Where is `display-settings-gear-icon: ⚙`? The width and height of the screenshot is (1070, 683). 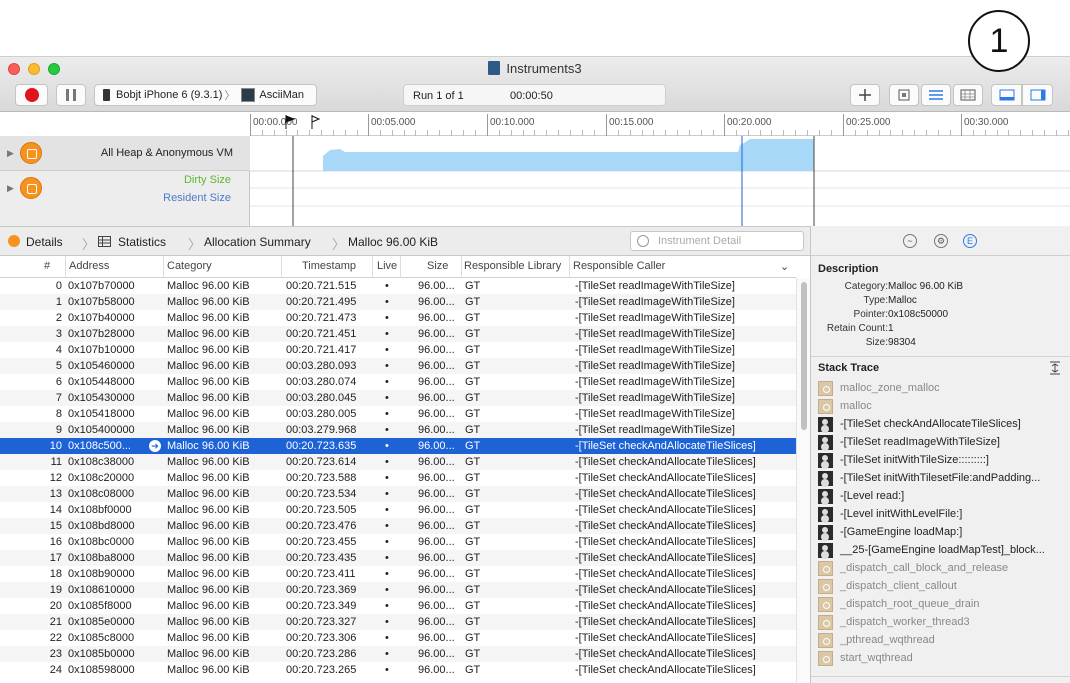 display-settings-gear-icon: ⚙ is located at coordinates (941, 241).